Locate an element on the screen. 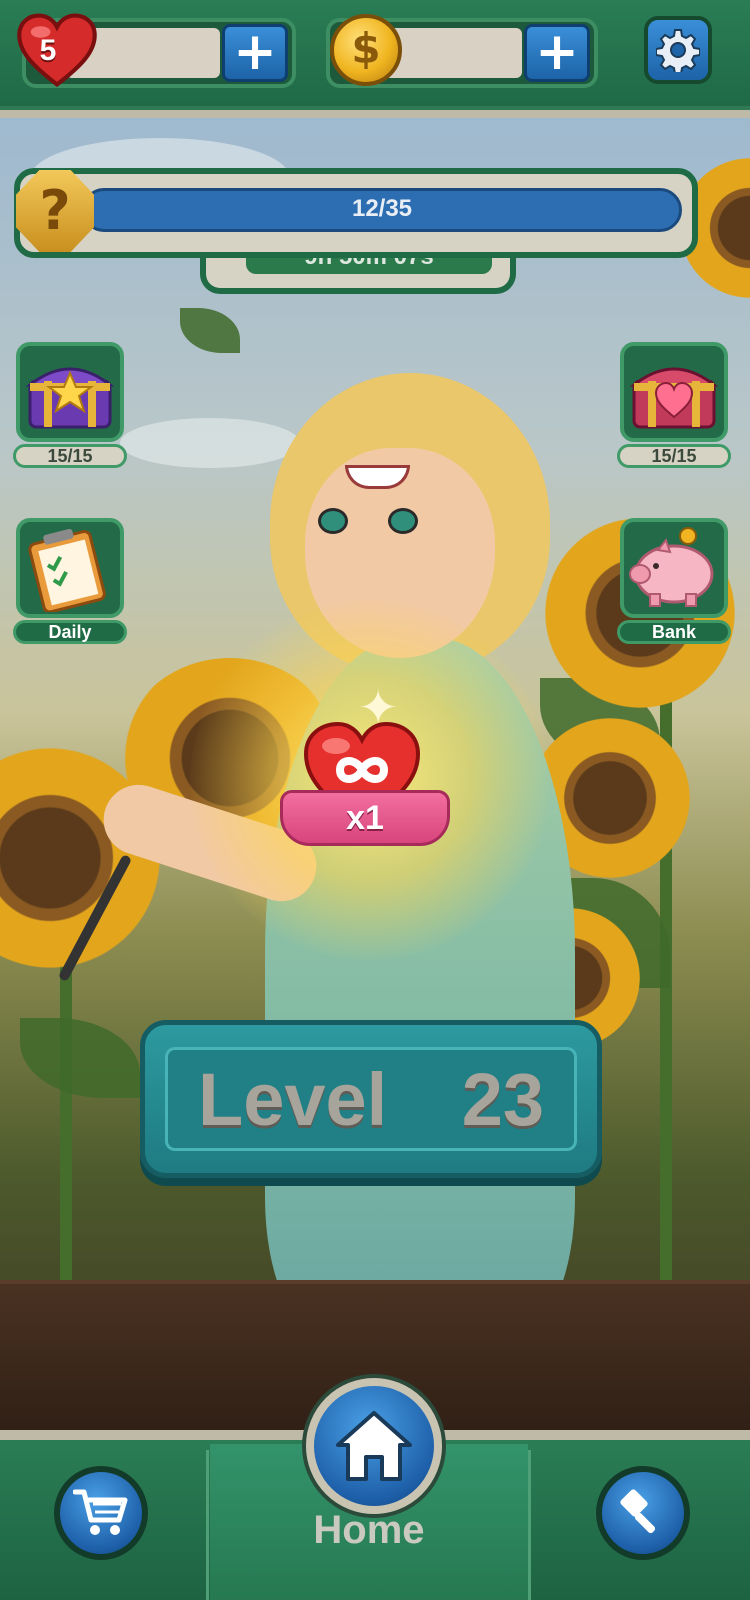  home-button is located at coordinates (374, 1446).